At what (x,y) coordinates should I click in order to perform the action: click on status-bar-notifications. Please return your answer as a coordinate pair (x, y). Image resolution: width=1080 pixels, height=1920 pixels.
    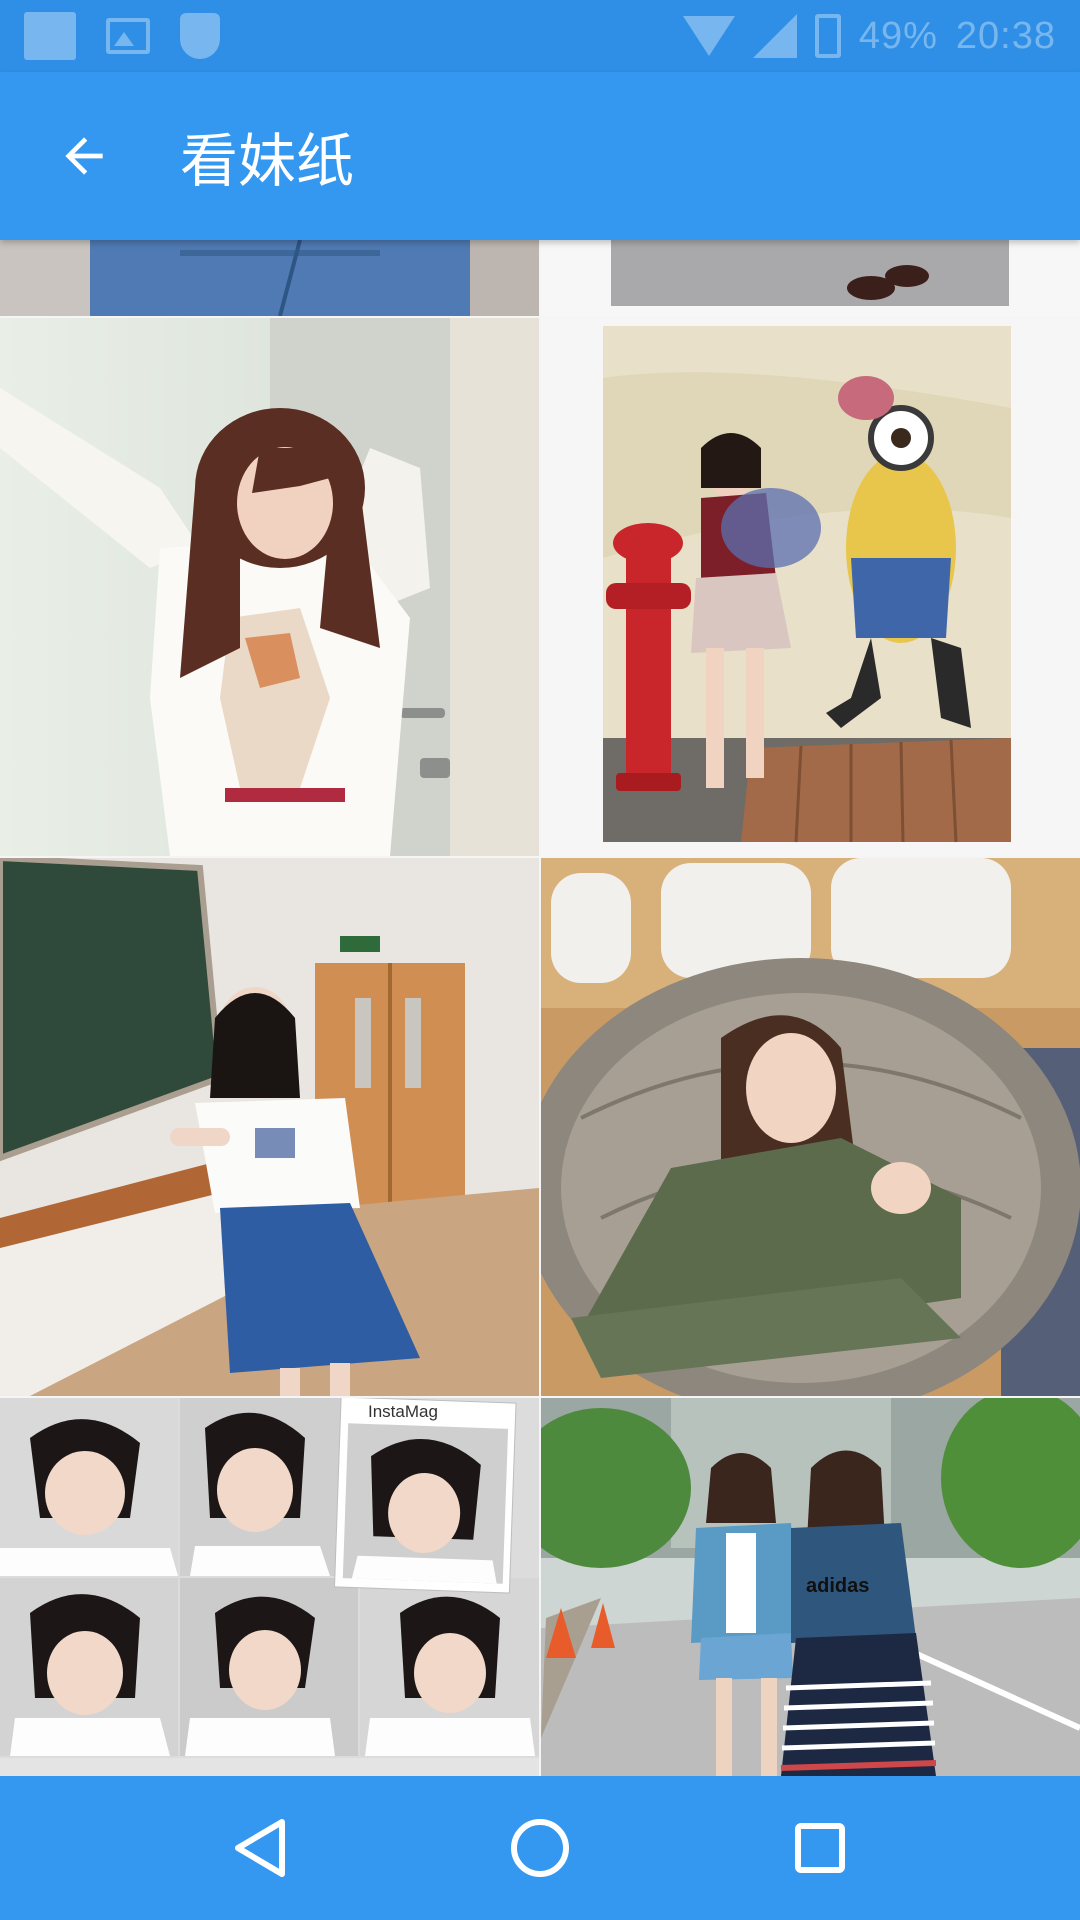
    Looking at the image, I should click on (122, 36).